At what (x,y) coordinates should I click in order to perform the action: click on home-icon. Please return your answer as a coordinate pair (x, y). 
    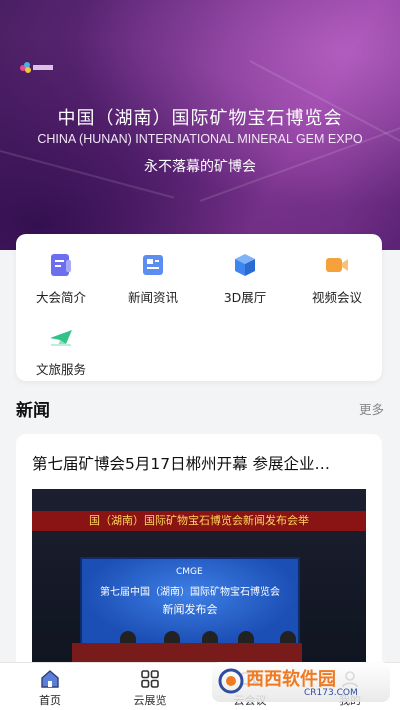
    Looking at the image, I should click on (50, 679).